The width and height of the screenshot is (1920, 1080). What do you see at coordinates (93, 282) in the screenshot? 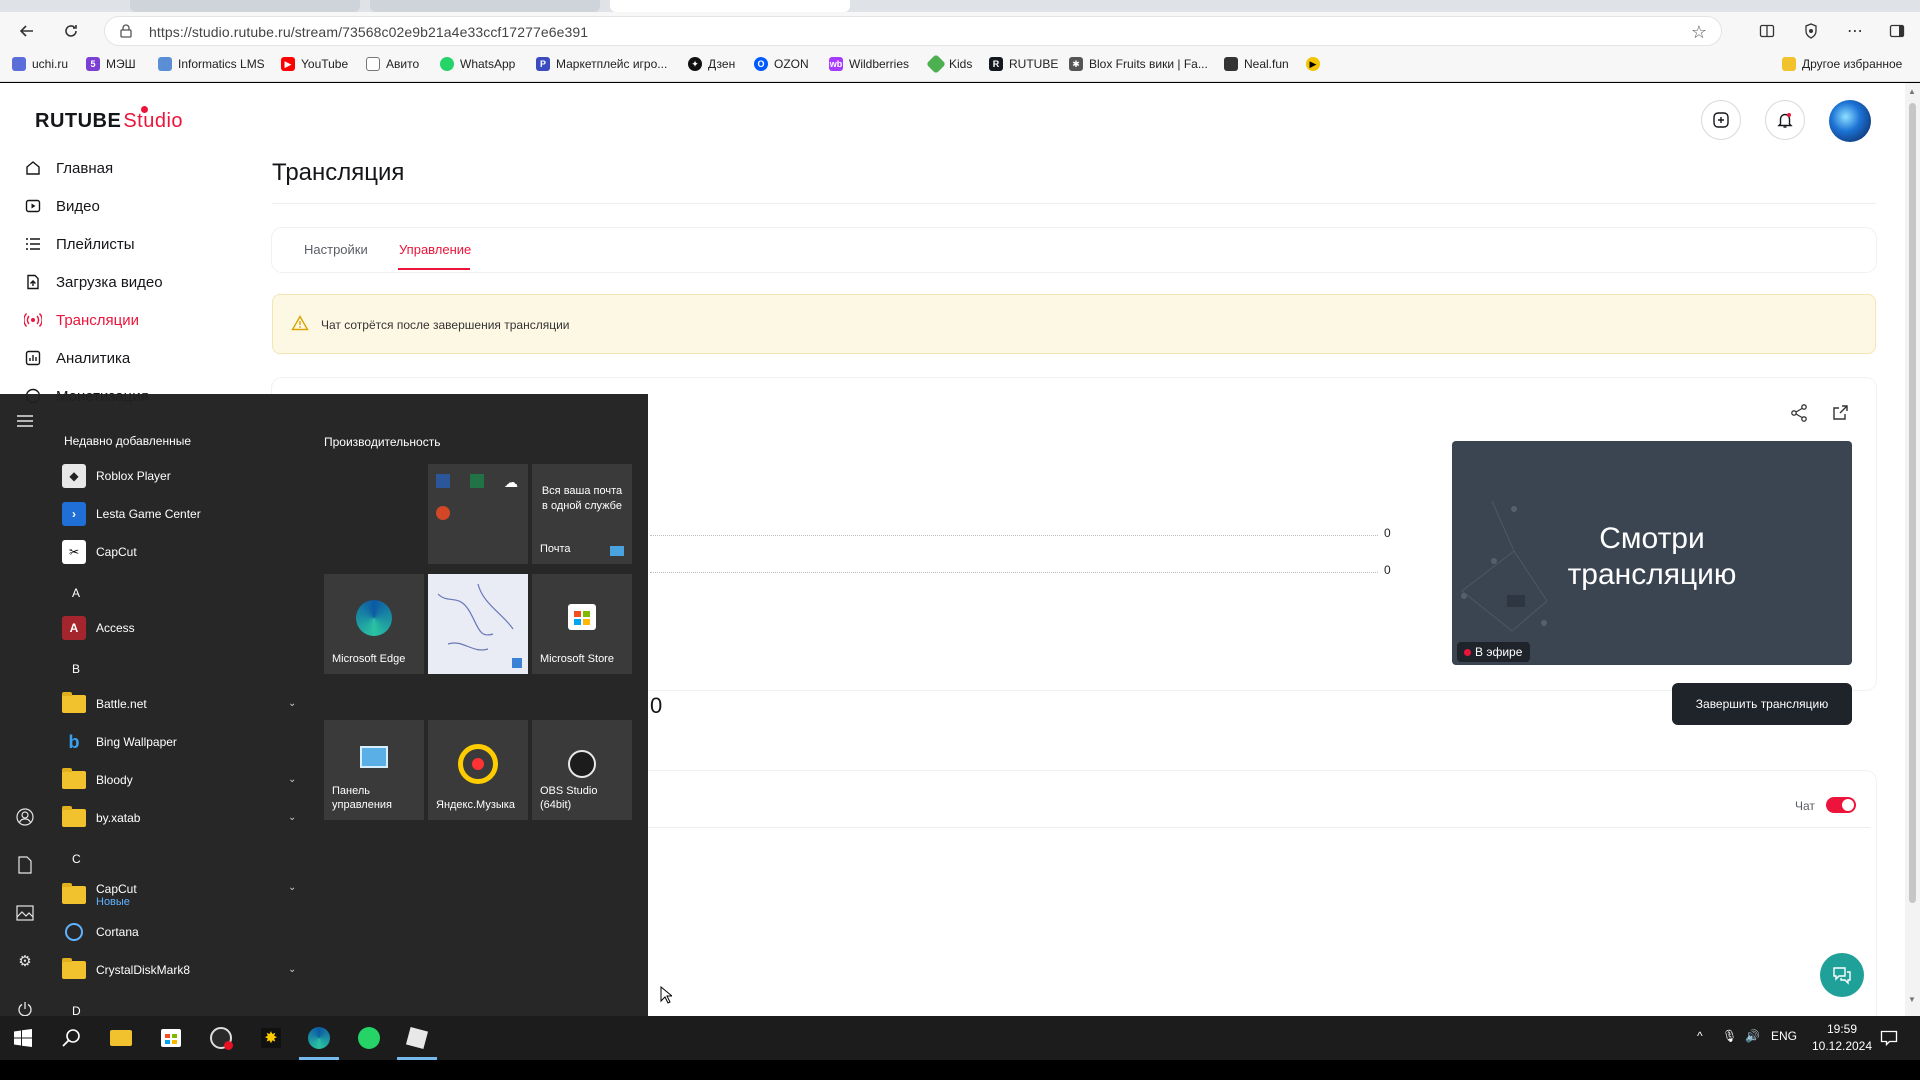
I see `sidebar-item-upload: Загрузка видео` at bounding box center [93, 282].